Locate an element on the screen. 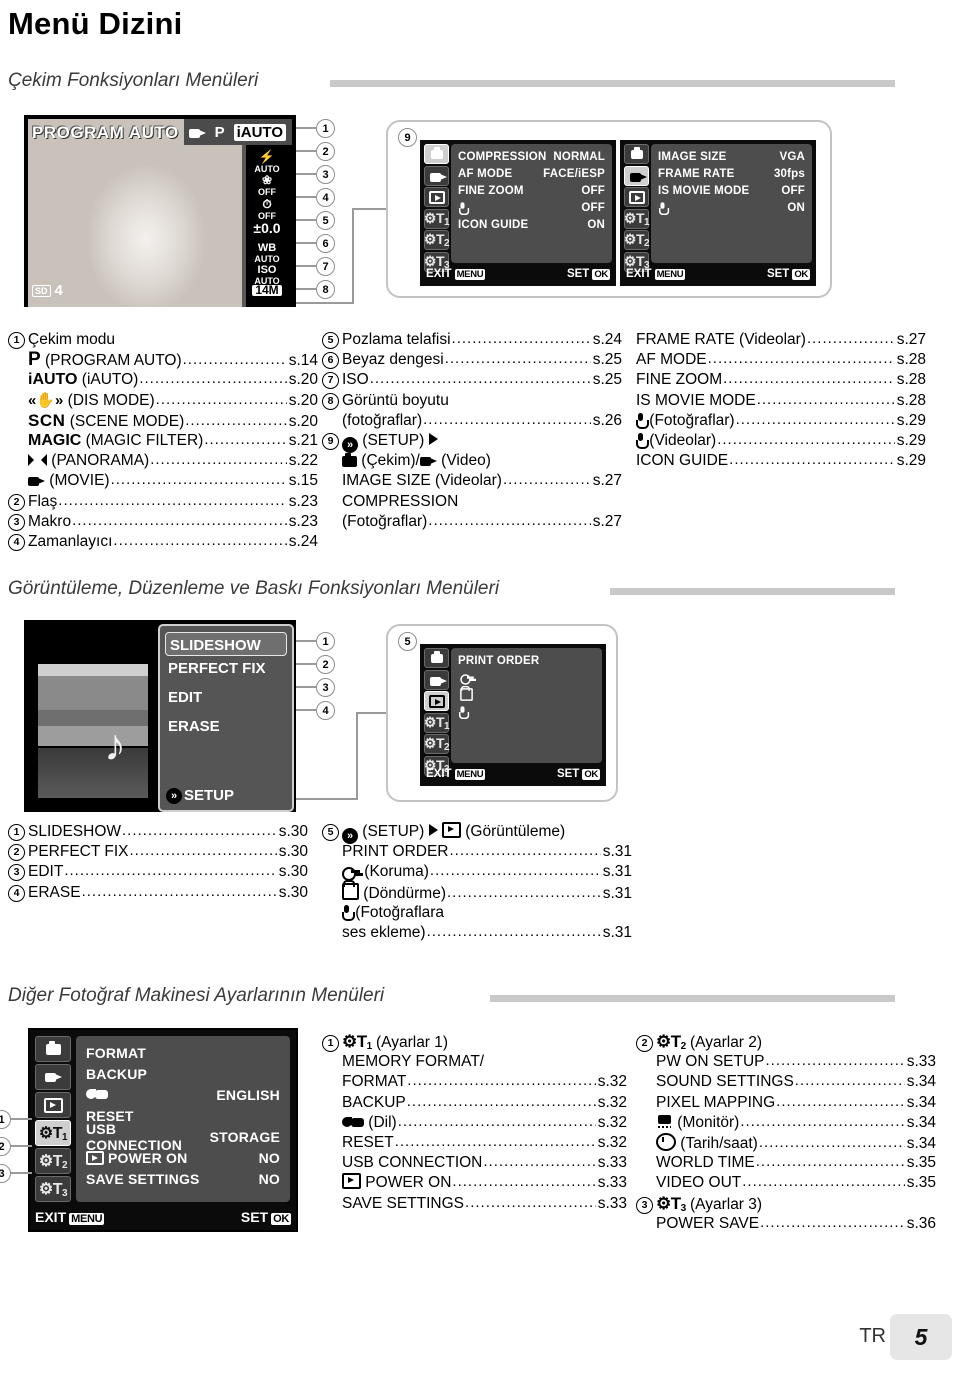  index-entry: 2 ⚙T2 (Ayarlar 2) is located at coordinates (786, 1042).